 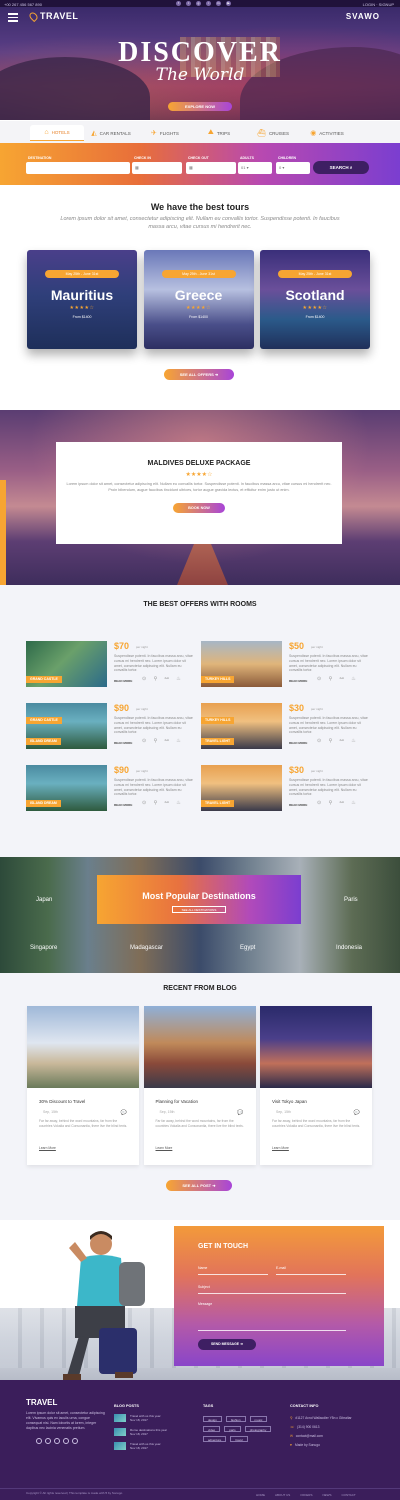 I want to click on facebook-icon, so click(x=39, y=1441).